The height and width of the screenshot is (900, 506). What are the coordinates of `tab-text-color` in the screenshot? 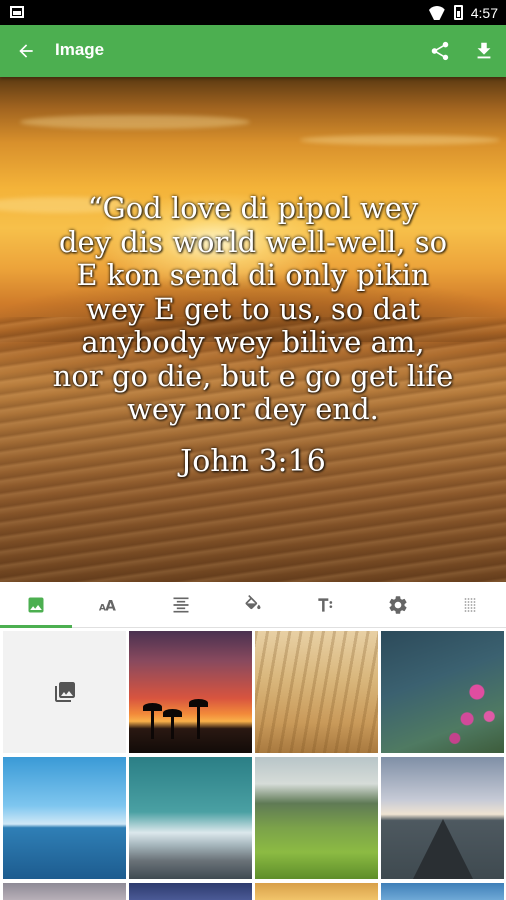 It's located at (253, 604).